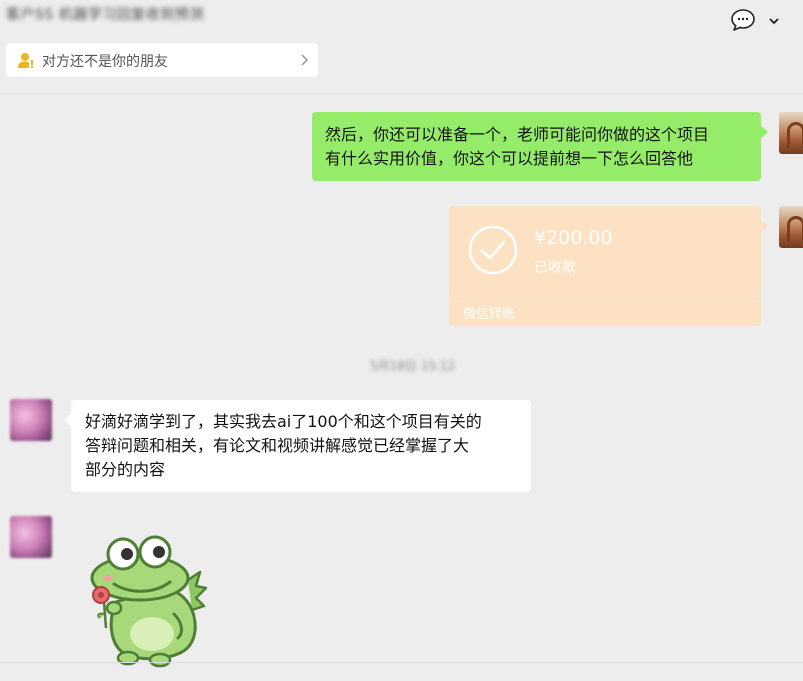  What do you see at coordinates (413, 366) in the screenshot?
I see `message-timestamp: 5月18日 15:12` at bounding box center [413, 366].